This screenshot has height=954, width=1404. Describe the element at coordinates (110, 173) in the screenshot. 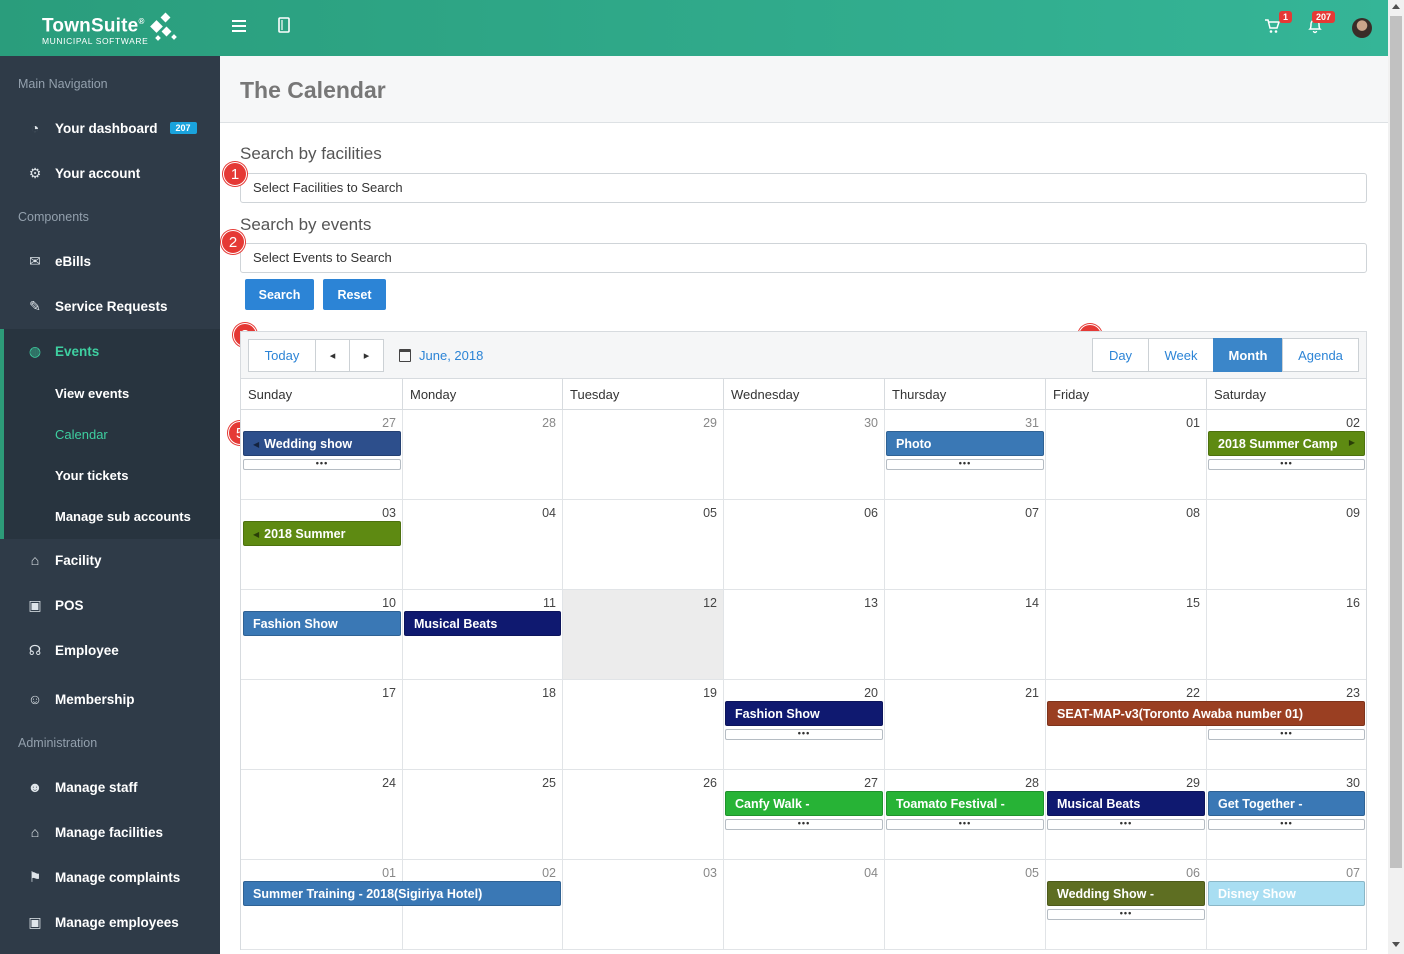

I see `sidebar-item-account: ⚙ Your account` at that location.